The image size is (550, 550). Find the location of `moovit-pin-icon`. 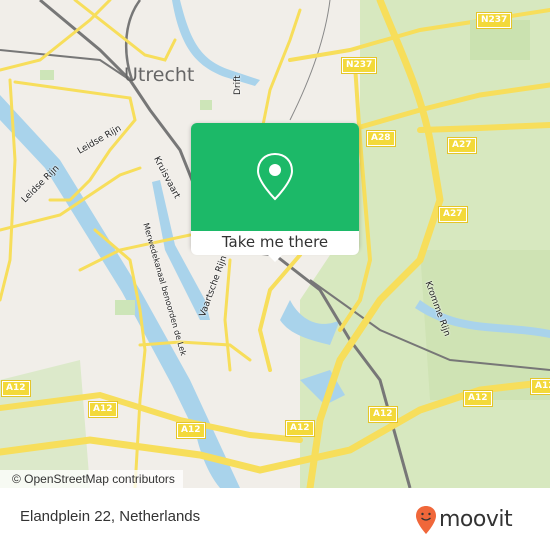

moovit-pin-icon is located at coordinates (426, 520).